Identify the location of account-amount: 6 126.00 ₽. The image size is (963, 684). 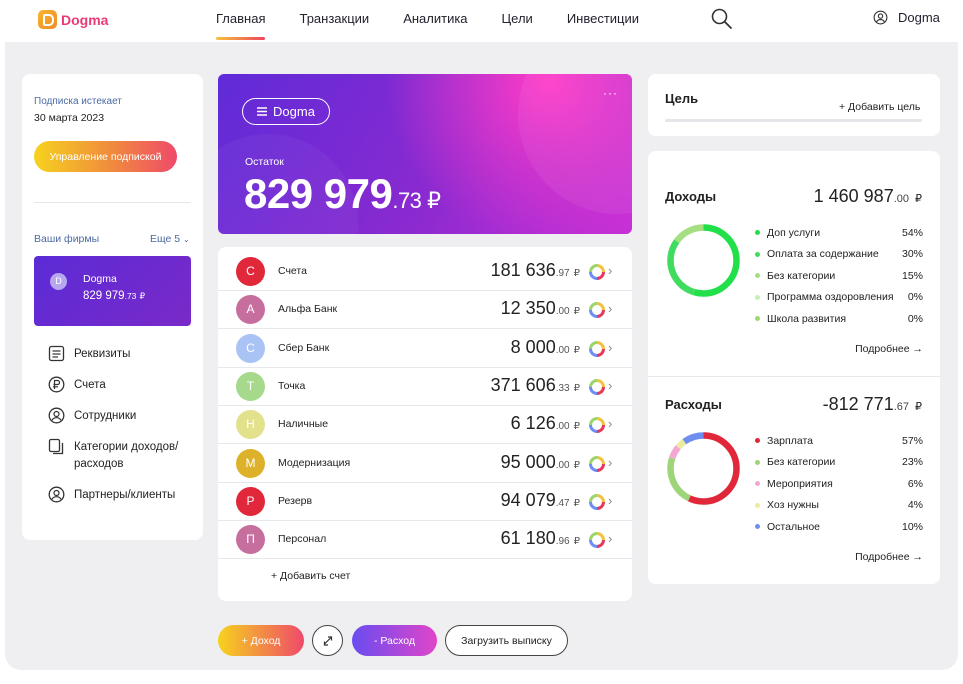
(545, 423).